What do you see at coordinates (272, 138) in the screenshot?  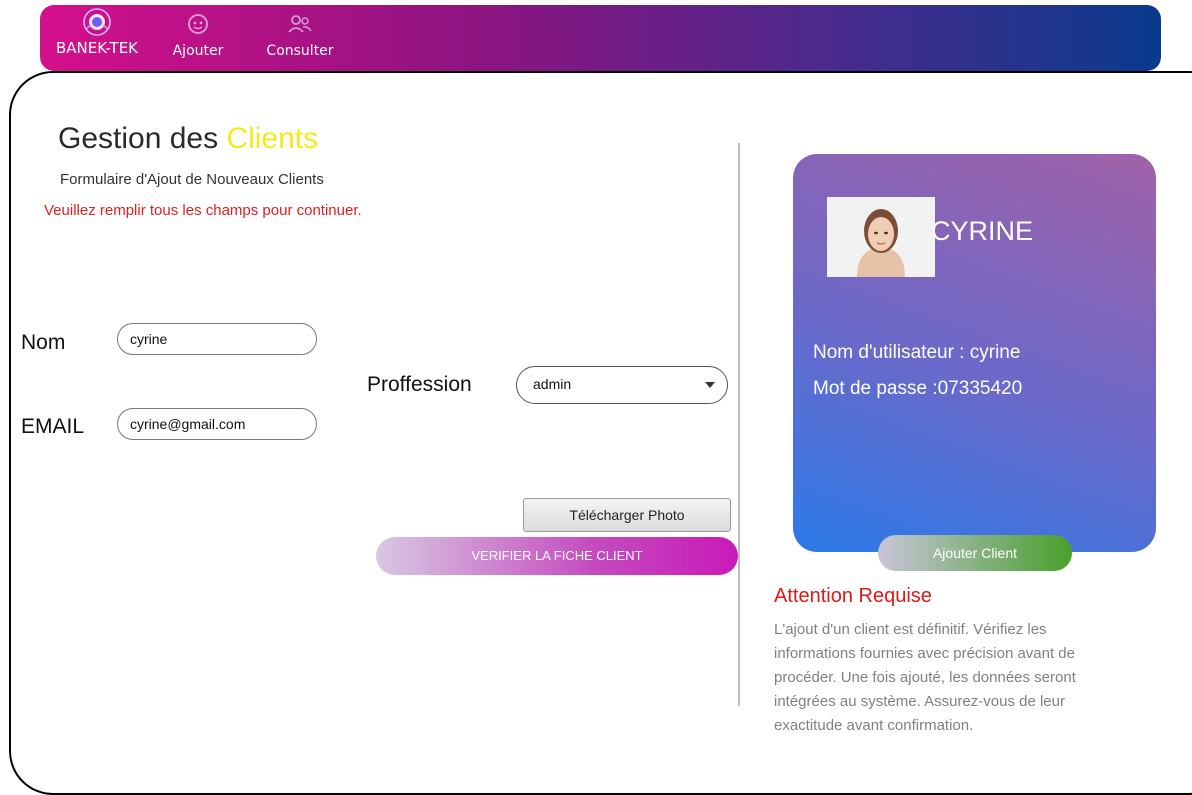 I see `page-title-accent: Clients` at bounding box center [272, 138].